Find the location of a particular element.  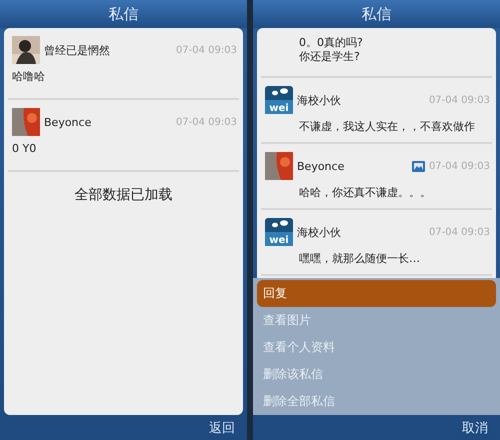

load-status: 全部数据已加载 is located at coordinates (124, 195).